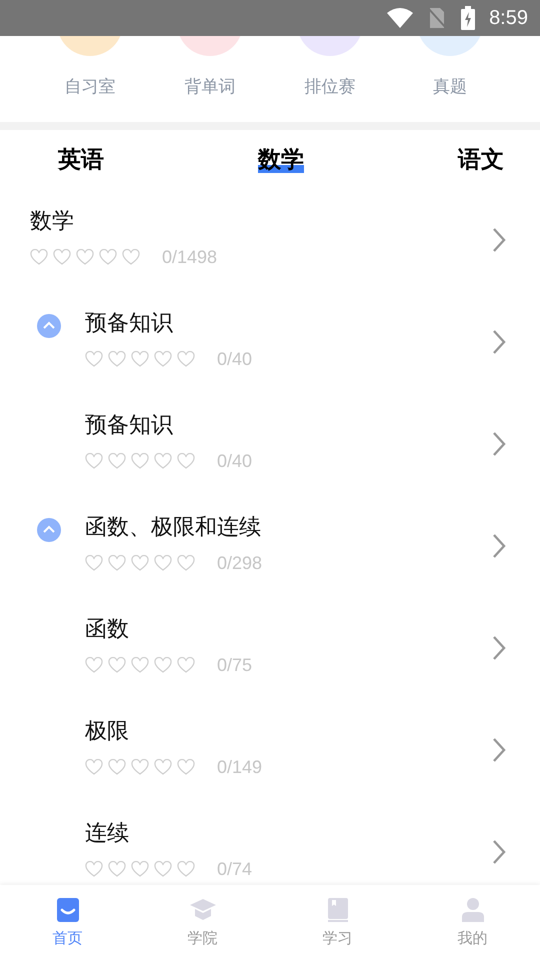  I want to click on nav-tab: 我的, so click(473, 922).